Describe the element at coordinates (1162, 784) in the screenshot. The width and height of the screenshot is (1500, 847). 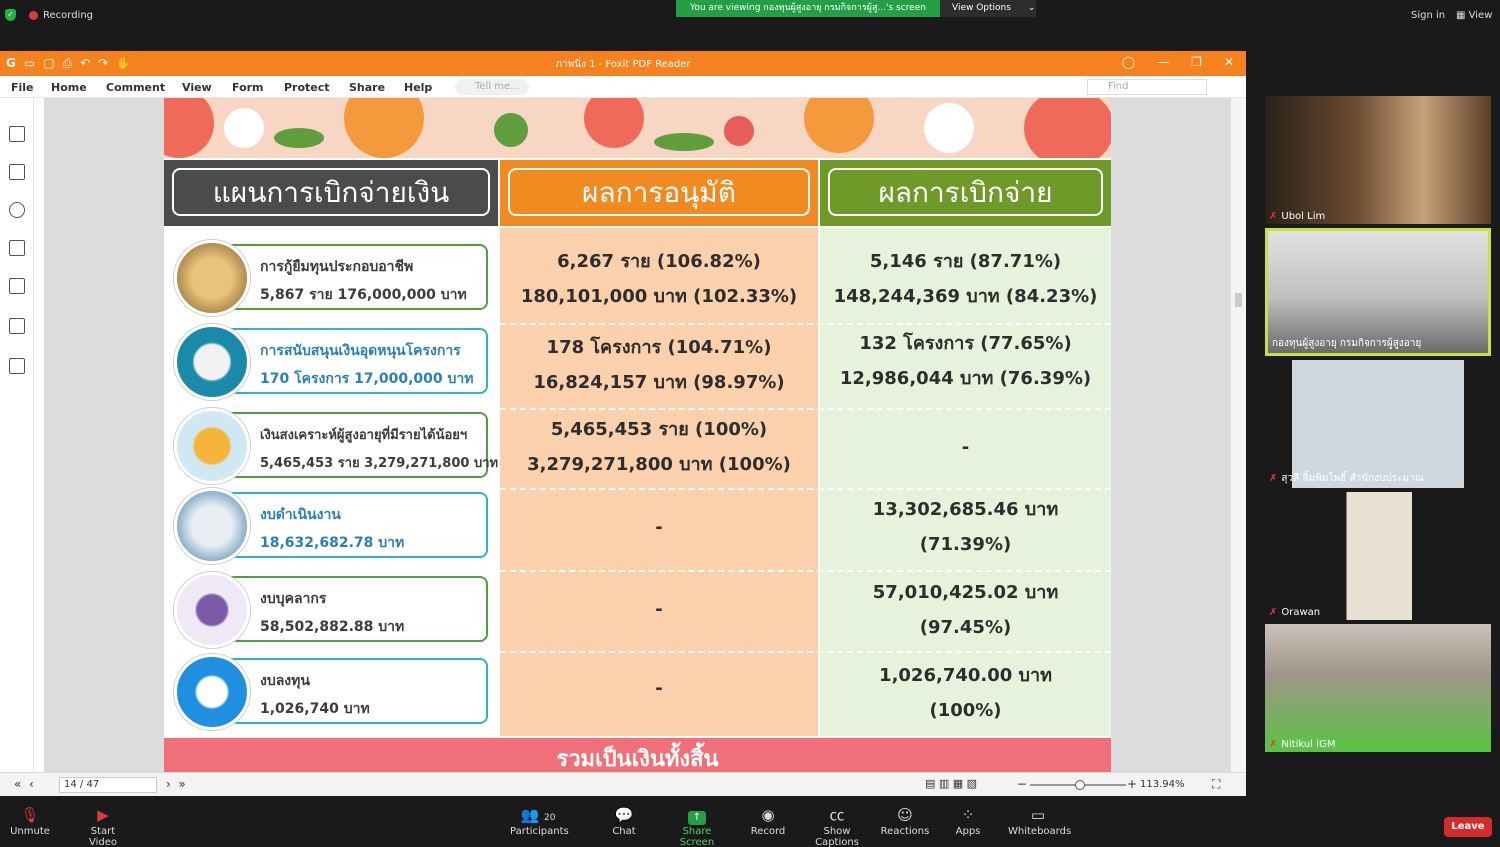
I see `zoom-level: 113.94%` at that location.